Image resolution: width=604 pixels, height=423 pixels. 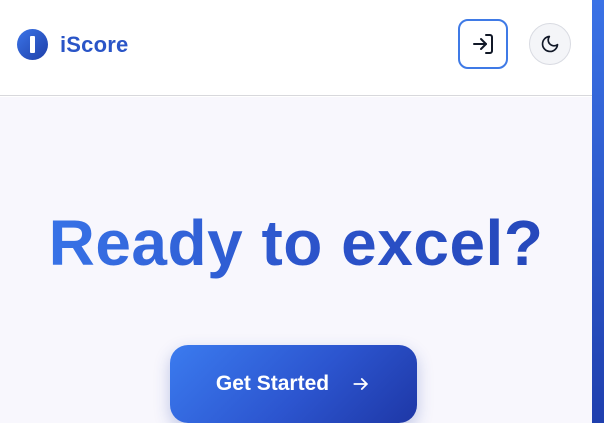 I want to click on login-button, so click(x=483, y=44).